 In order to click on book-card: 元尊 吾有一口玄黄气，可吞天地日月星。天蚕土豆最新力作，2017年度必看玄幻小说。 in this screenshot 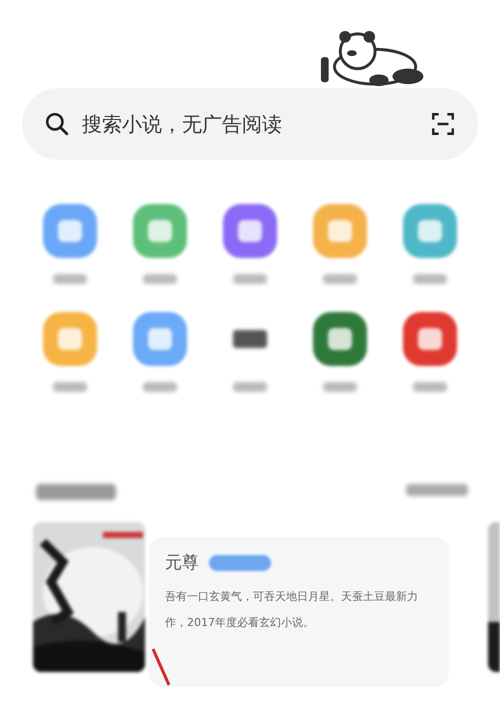, I will do `click(299, 612)`.